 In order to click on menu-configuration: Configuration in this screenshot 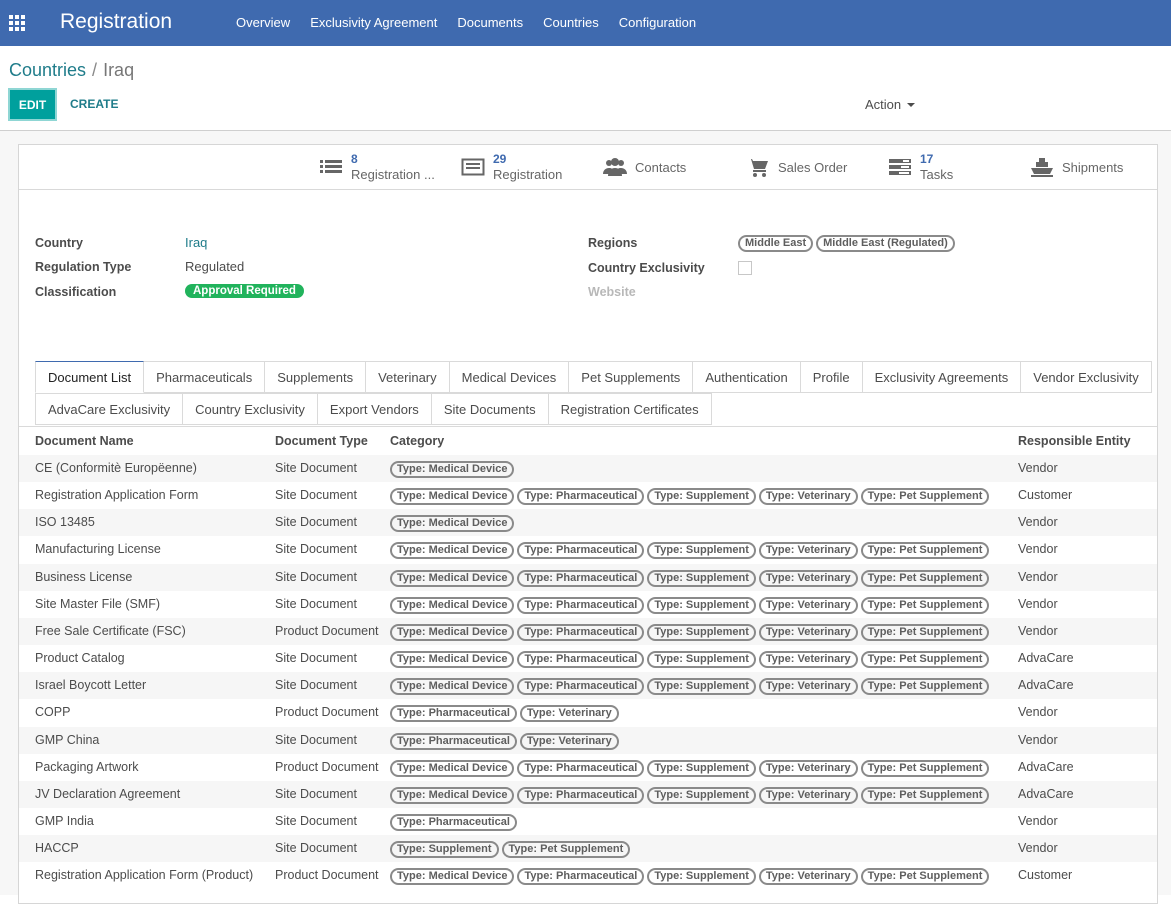, I will do `click(657, 22)`.